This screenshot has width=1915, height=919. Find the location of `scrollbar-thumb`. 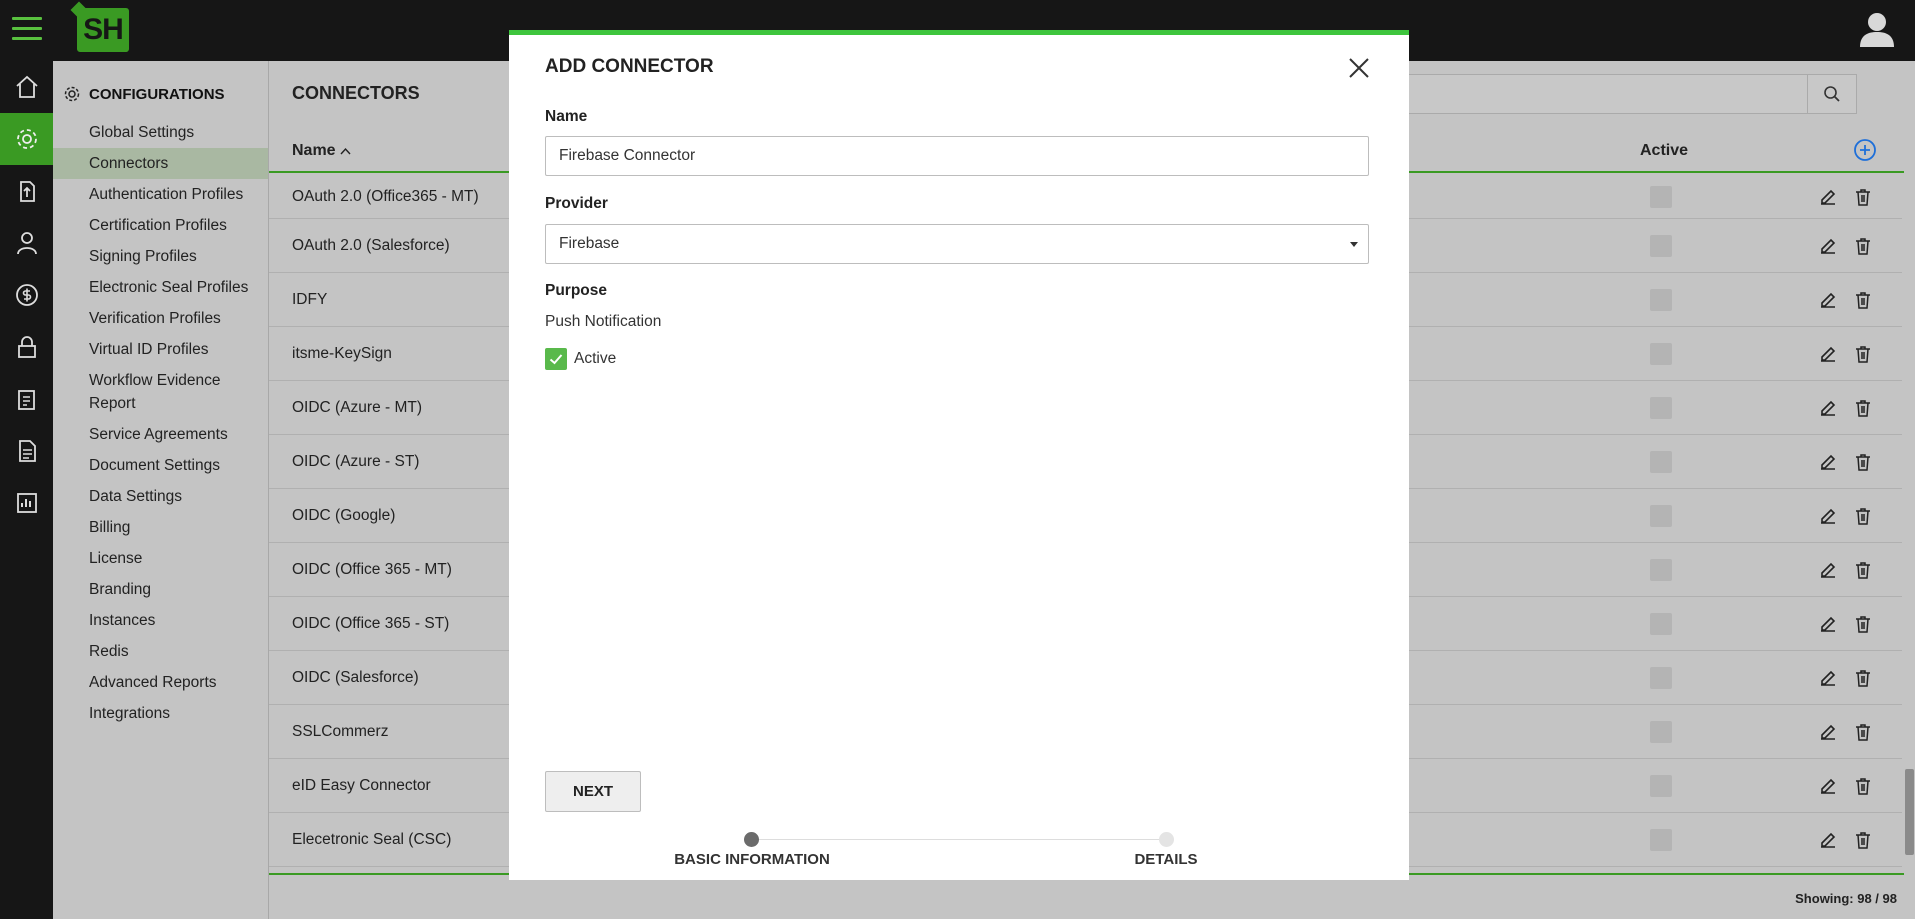

scrollbar-thumb is located at coordinates (1909, 812).